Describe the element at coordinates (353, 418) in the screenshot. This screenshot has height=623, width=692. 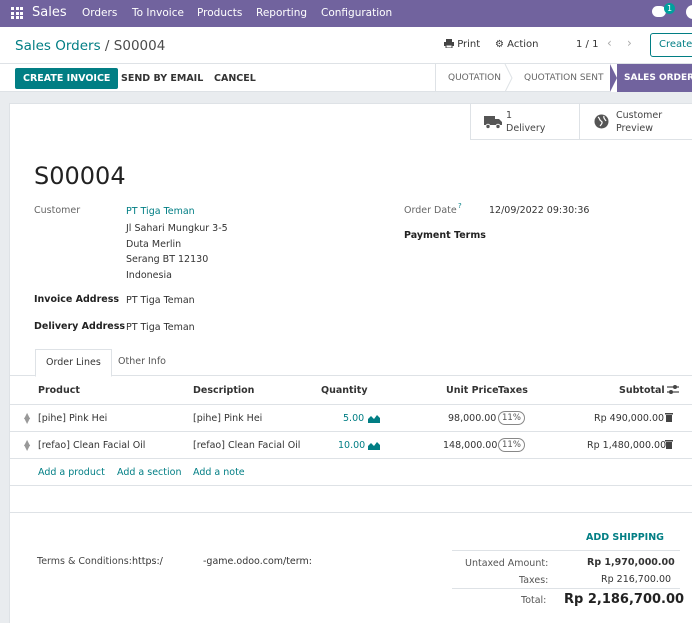
I see `row-quantity: 5.00` at that location.